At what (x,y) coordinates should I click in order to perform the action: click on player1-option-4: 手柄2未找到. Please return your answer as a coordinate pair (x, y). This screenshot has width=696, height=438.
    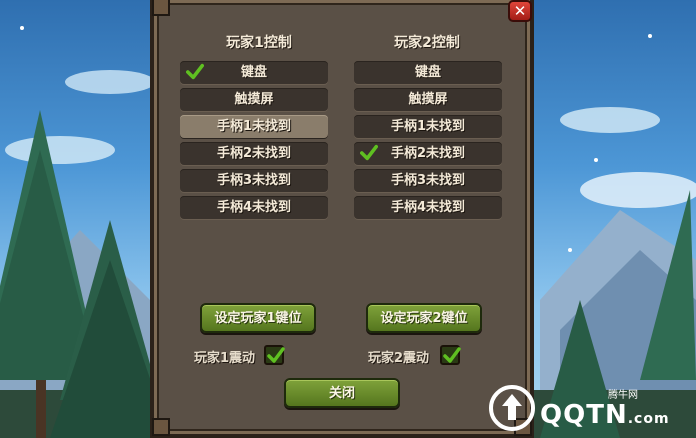
    Looking at the image, I should click on (254, 153).